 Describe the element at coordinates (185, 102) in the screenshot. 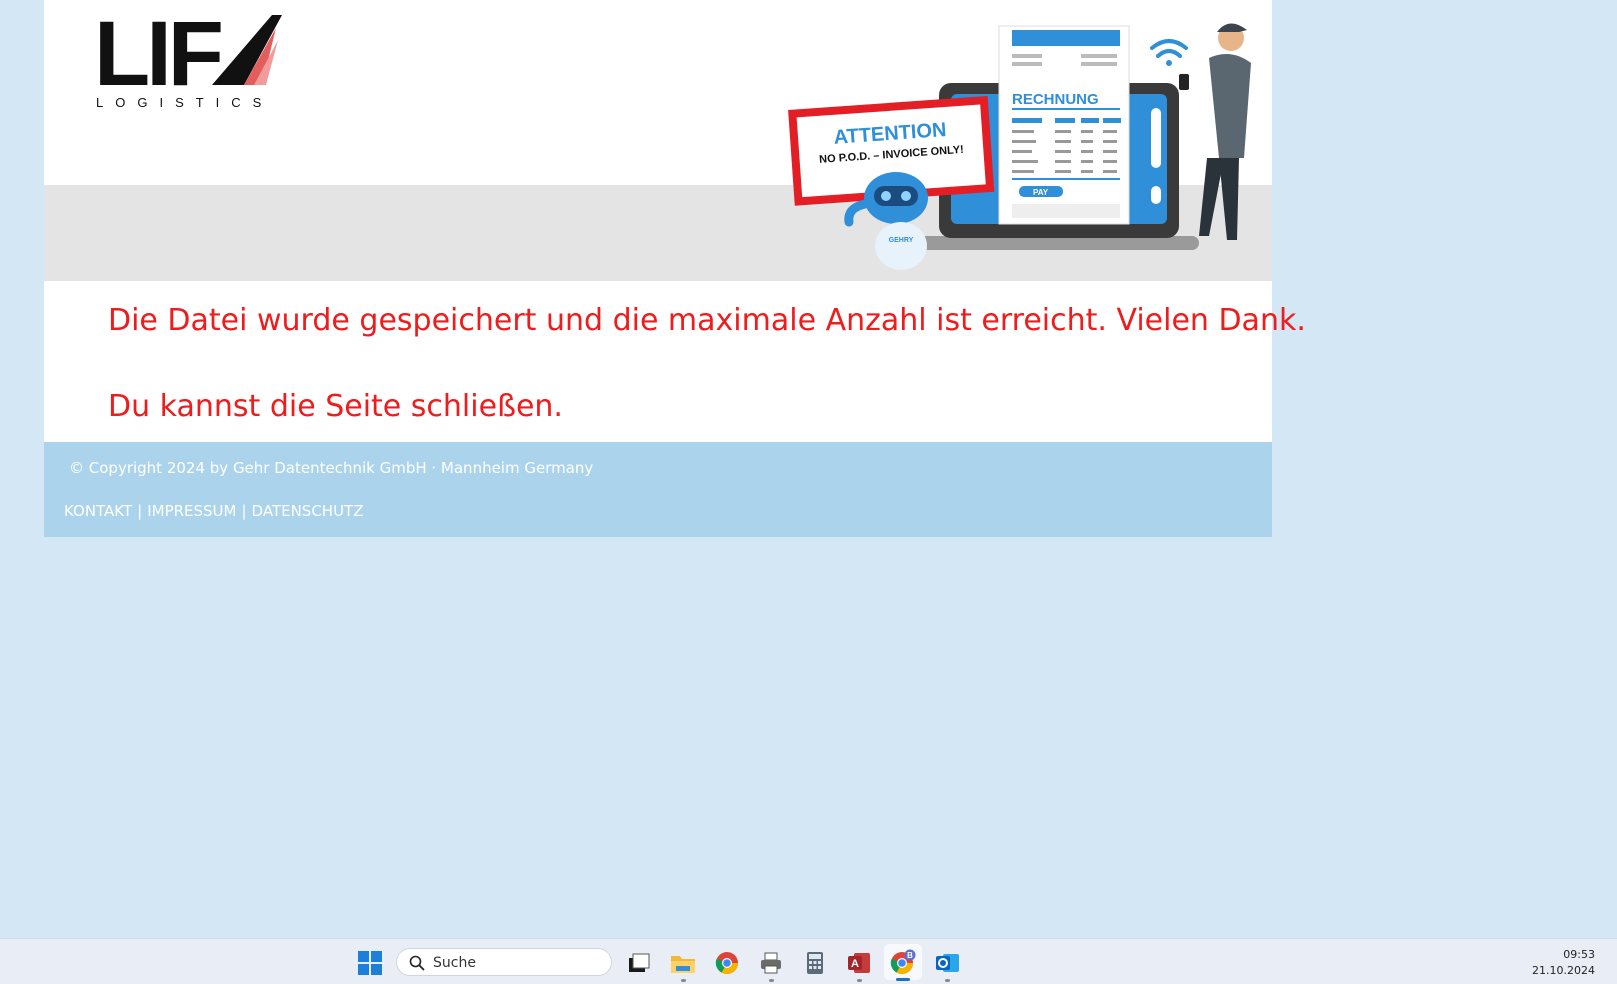

I see `logo-subtitle: LOGISTICS` at that location.